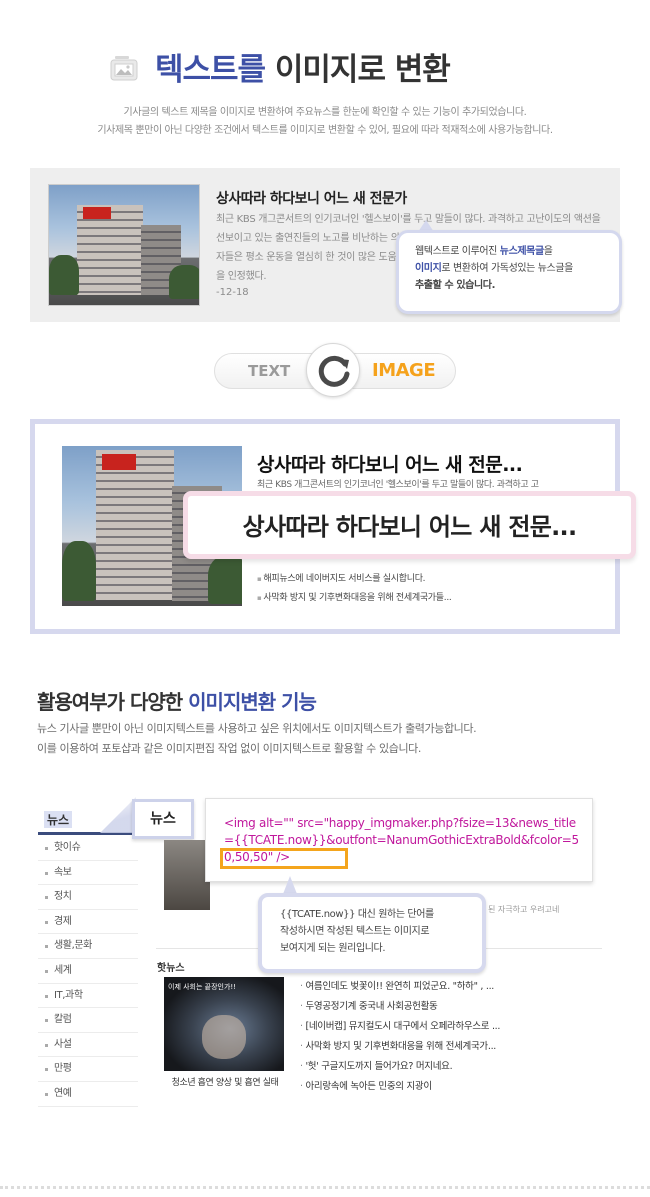  What do you see at coordinates (507, 268) in the screenshot?
I see `tooltip-text: 로 변환하여 가독성있는 뉴스글을` at bounding box center [507, 268].